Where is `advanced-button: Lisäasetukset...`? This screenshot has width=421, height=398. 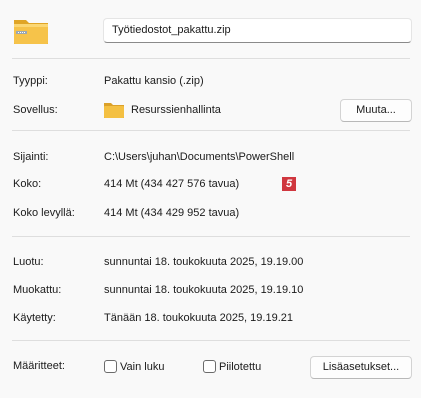
advanced-button: Lisäasetukset... is located at coordinates (361, 367).